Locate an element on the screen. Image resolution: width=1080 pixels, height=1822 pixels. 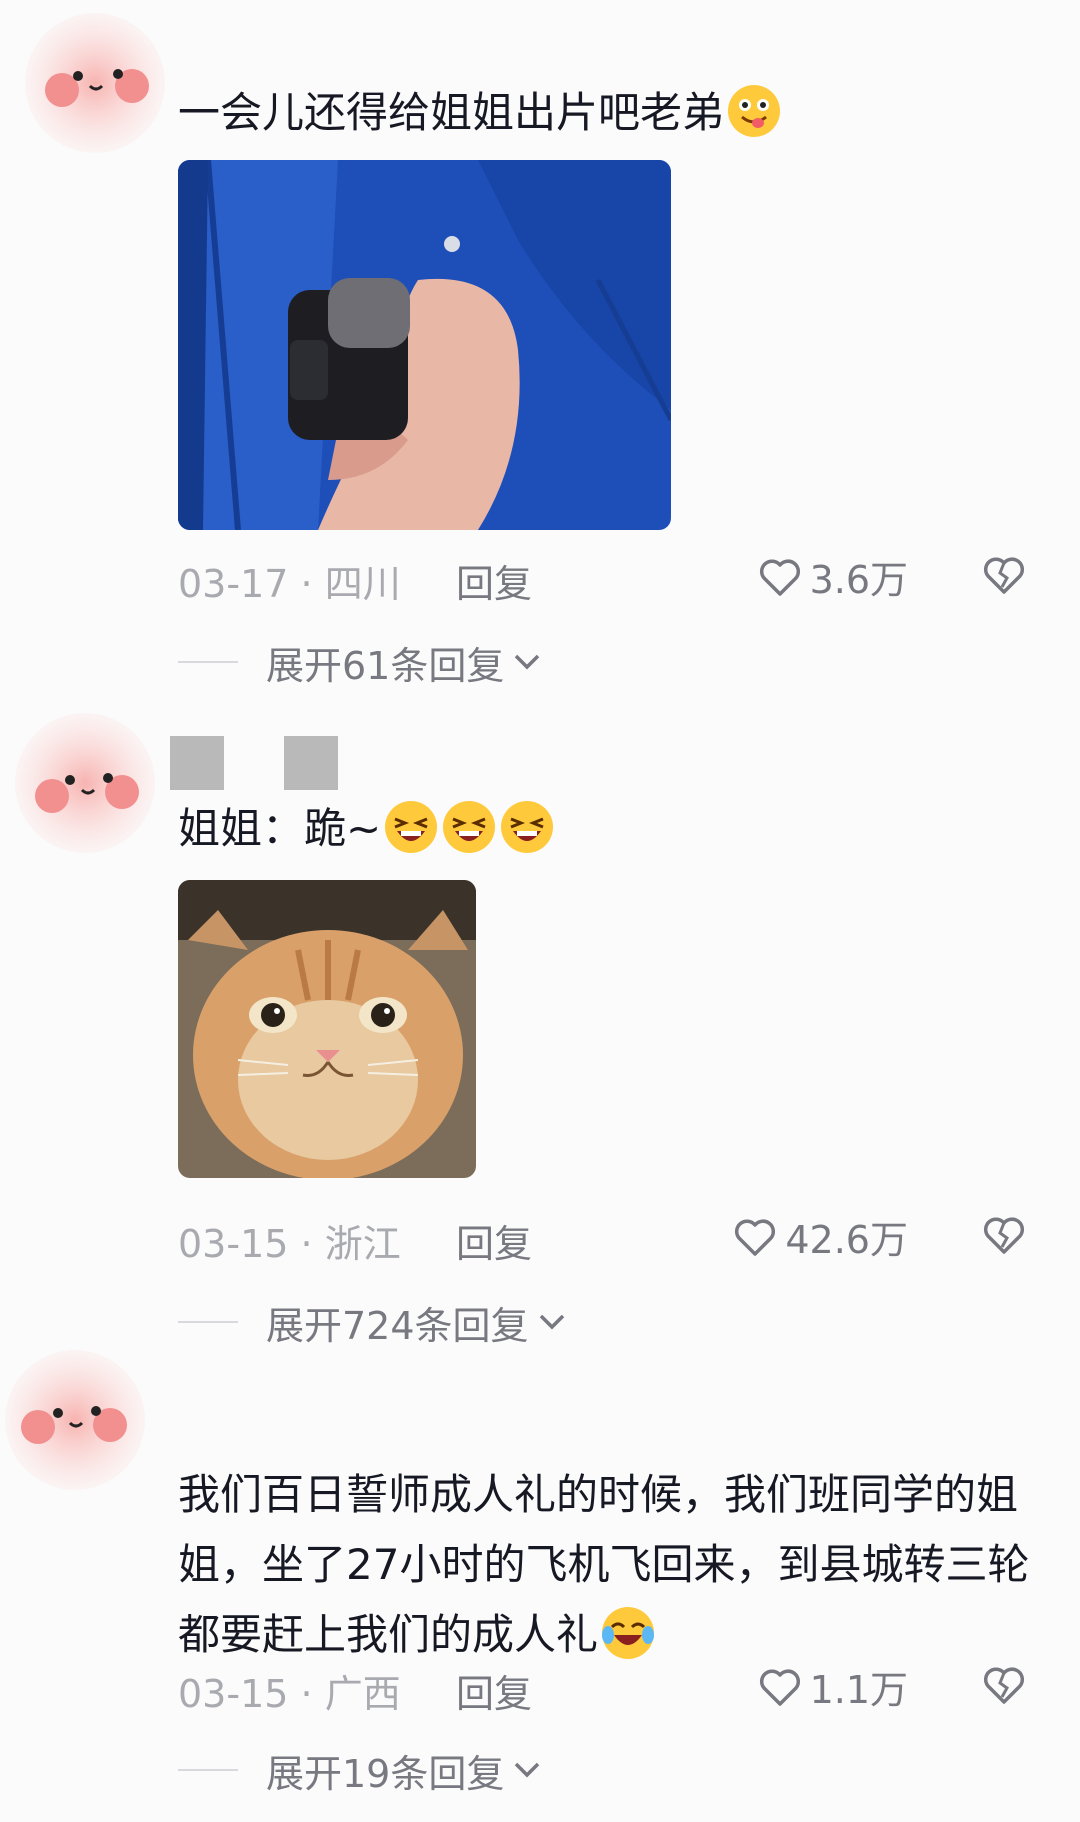
crying-laughing-emoji is located at coordinates (628, 1633).